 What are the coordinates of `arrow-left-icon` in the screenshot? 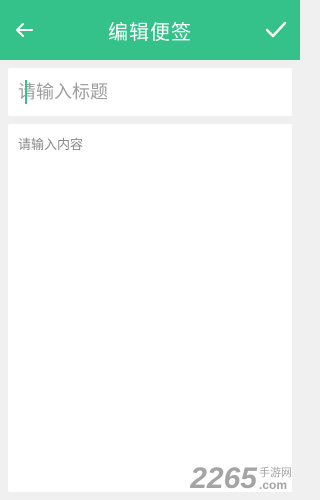 It's located at (24, 30).